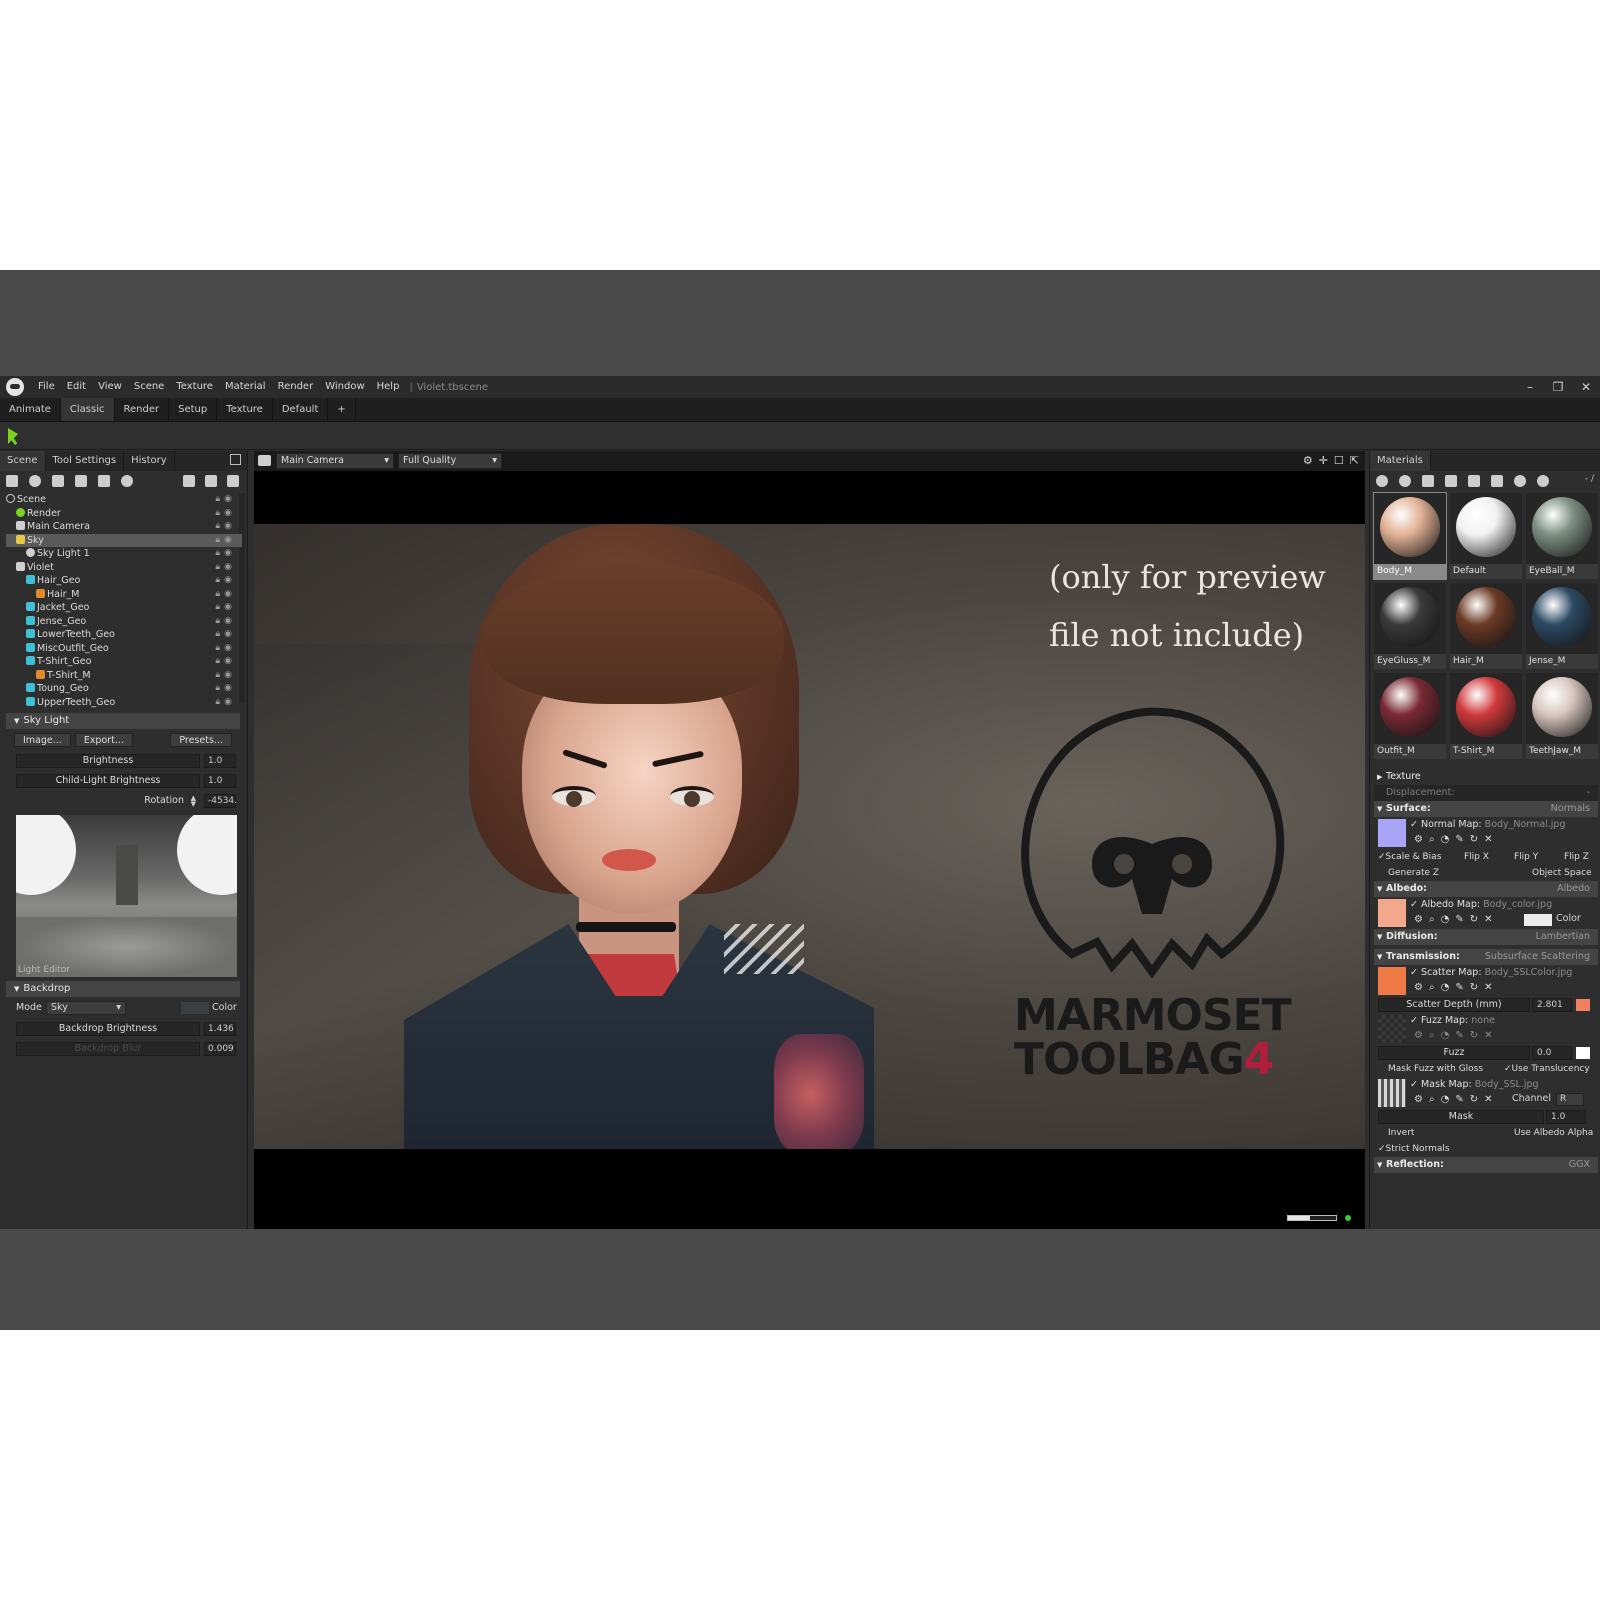  Describe the element at coordinates (1530, 387) in the screenshot. I see `minimize-icon: –` at that location.